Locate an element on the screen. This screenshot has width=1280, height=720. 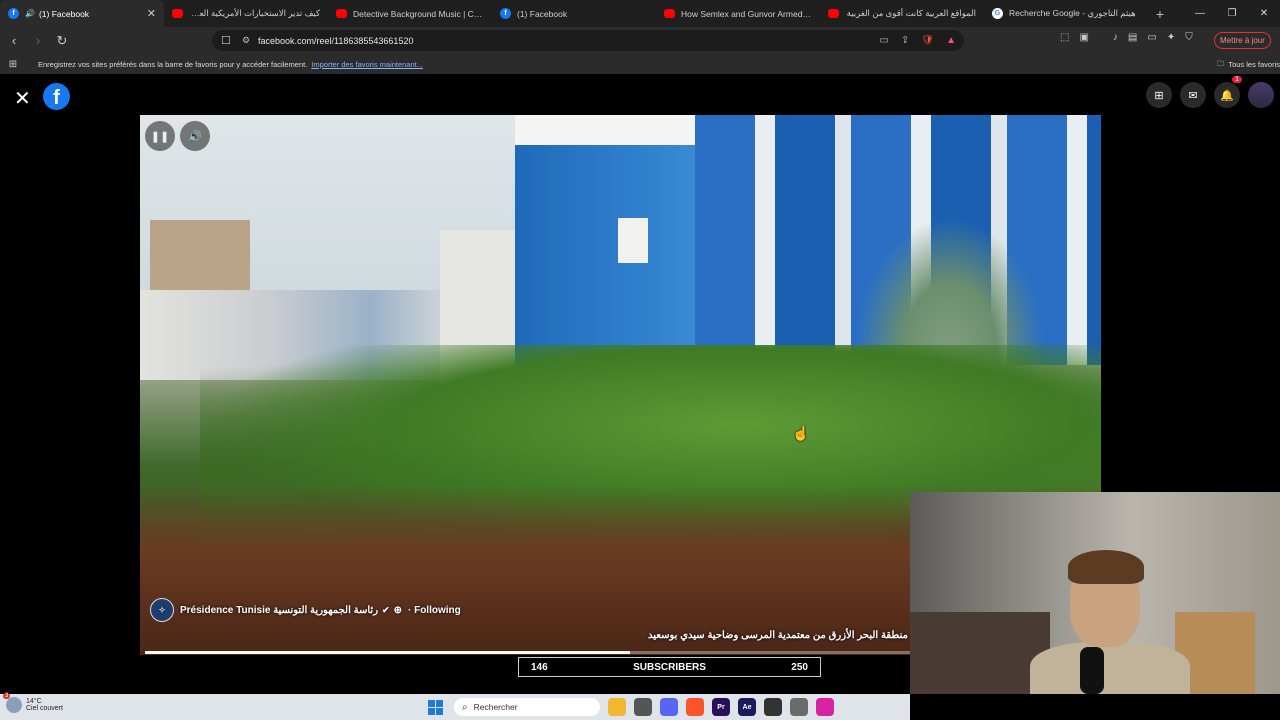
tab-youtube-3: How Semlex and Gunvor Armed the is located at coordinates (738, 13).